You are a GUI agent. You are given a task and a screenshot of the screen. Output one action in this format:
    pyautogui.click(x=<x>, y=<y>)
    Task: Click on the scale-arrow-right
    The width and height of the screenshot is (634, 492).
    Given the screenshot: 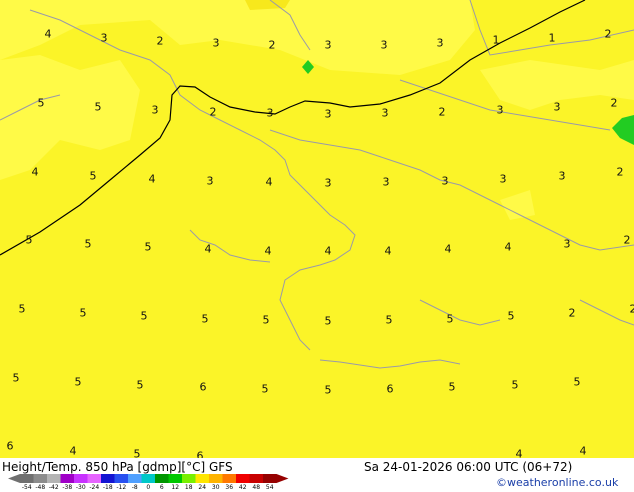 What is the action you would take?
    pyautogui.click(x=283, y=478)
    